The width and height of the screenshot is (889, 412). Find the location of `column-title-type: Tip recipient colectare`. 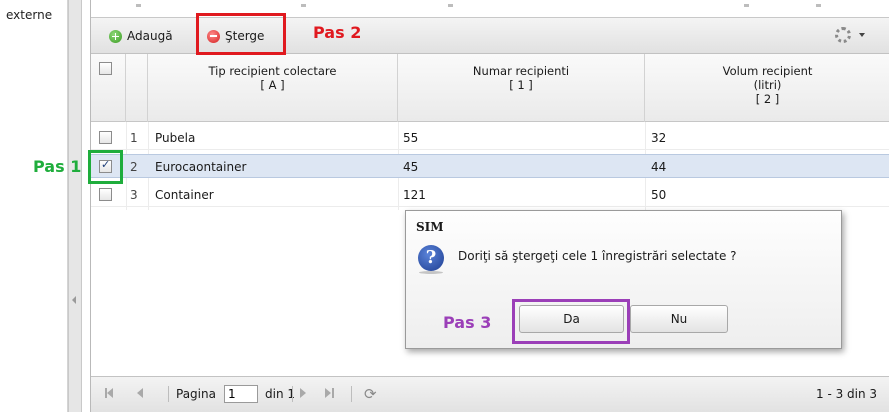

column-title-type: Tip recipient colectare is located at coordinates (272, 71).